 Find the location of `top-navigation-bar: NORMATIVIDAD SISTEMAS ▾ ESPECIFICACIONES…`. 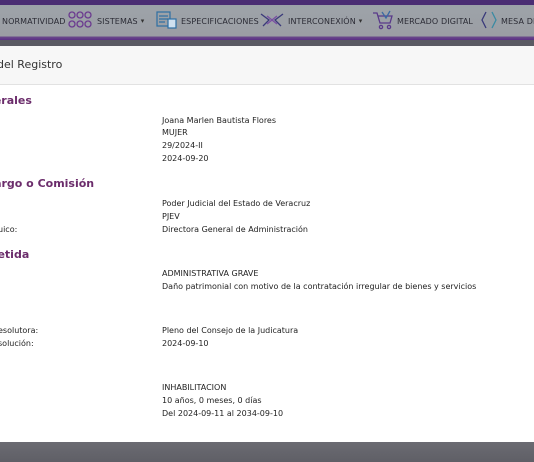

top-navigation-bar: NORMATIVIDAD SISTEMAS ▾ ESPECIFICACIONES… is located at coordinates (267, 20).